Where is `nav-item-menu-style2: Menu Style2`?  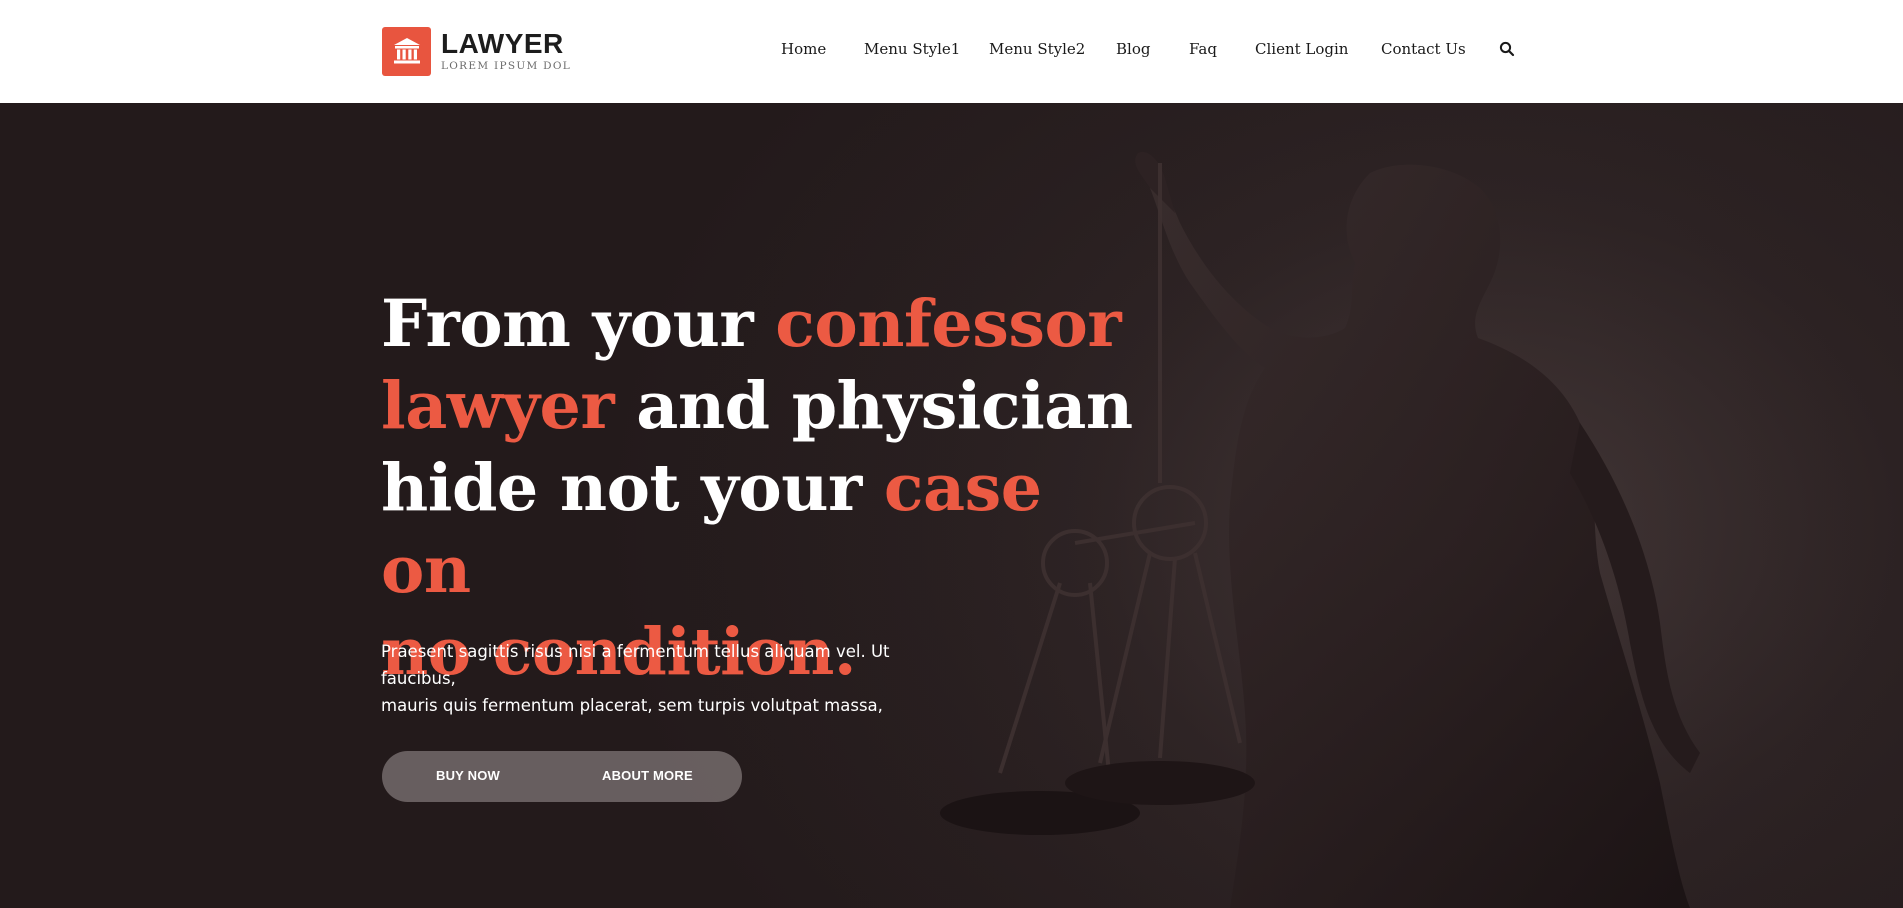
nav-item-menu-style2: Menu Style2 is located at coordinates (1037, 49).